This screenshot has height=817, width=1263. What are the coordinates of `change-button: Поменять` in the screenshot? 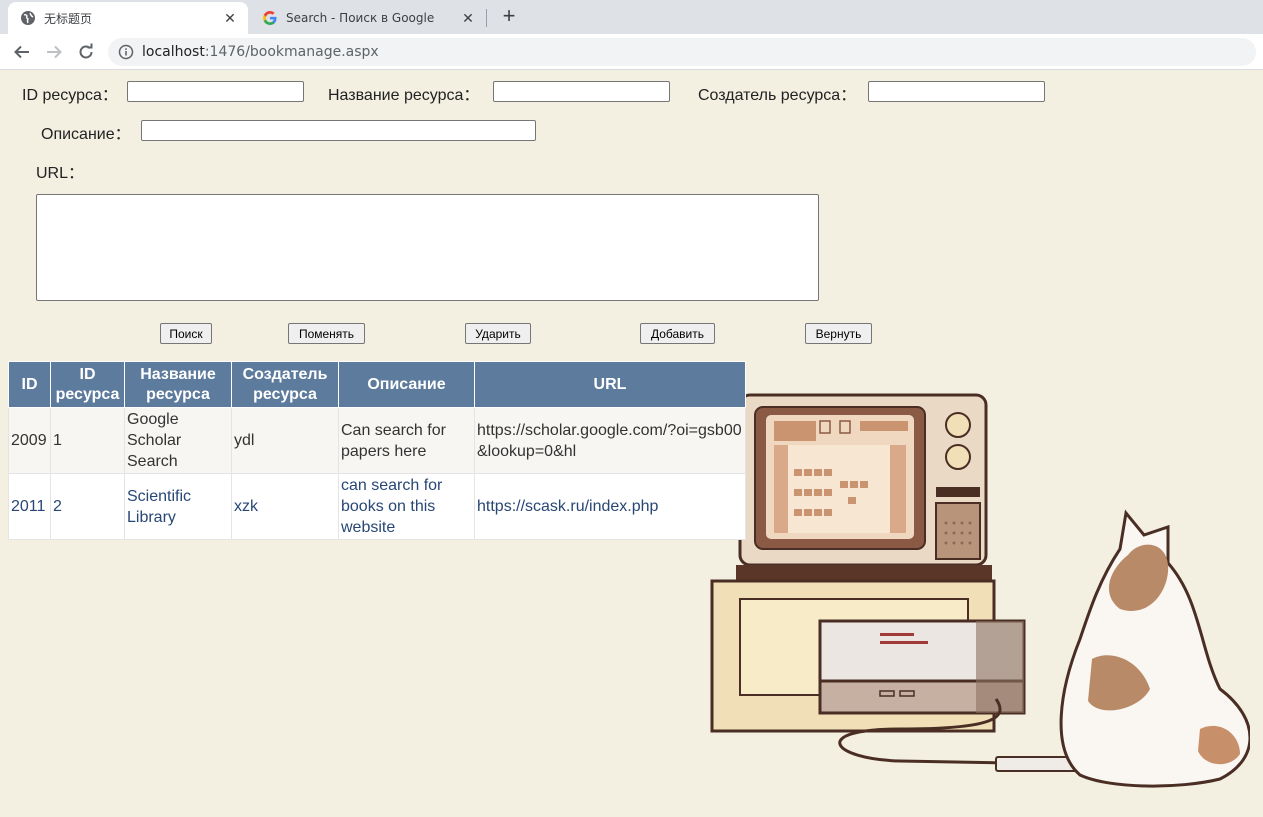 It's located at (326, 333).